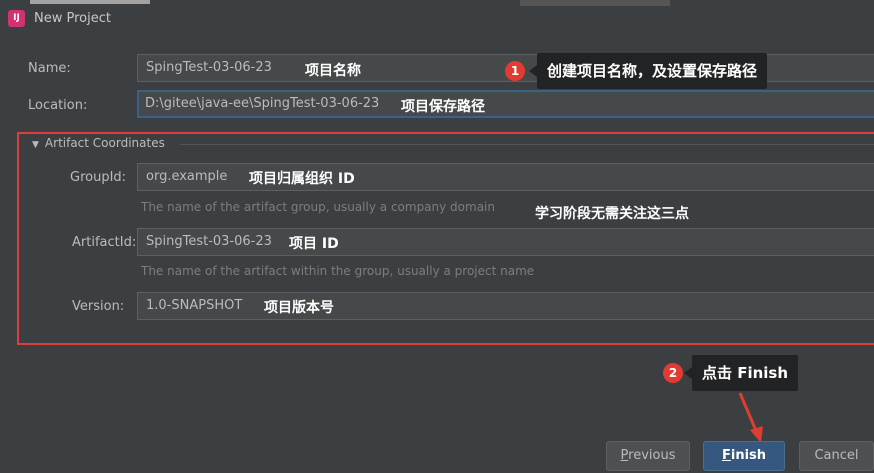 This screenshot has width=874, height=473. Describe the element at coordinates (624, 455) in the screenshot. I see `previous-mnemonic: P` at that location.